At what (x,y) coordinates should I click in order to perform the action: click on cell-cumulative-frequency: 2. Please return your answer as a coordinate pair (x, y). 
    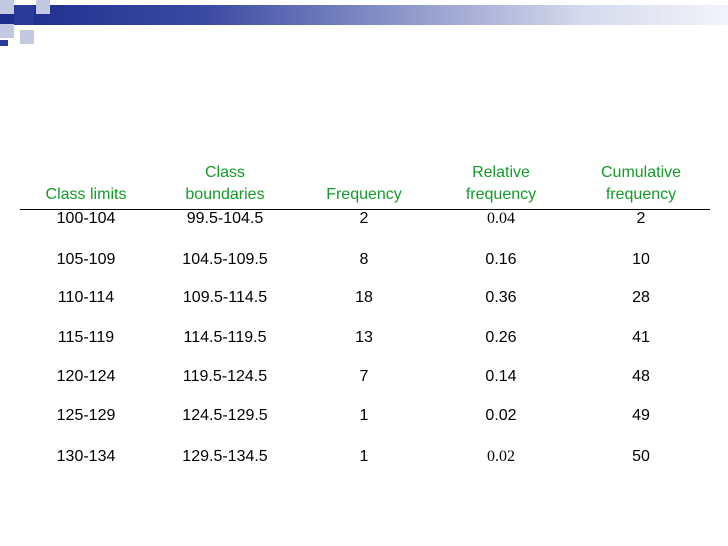
    Looking at the image, I should click on (641, 218).